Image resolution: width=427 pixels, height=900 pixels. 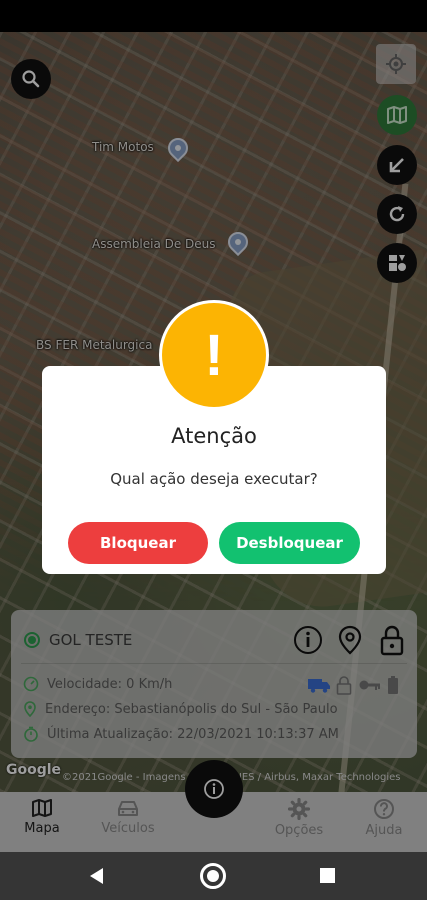 I want to click on dialog-message: Qual ação deseja executar?, so click(x=214, y=479).